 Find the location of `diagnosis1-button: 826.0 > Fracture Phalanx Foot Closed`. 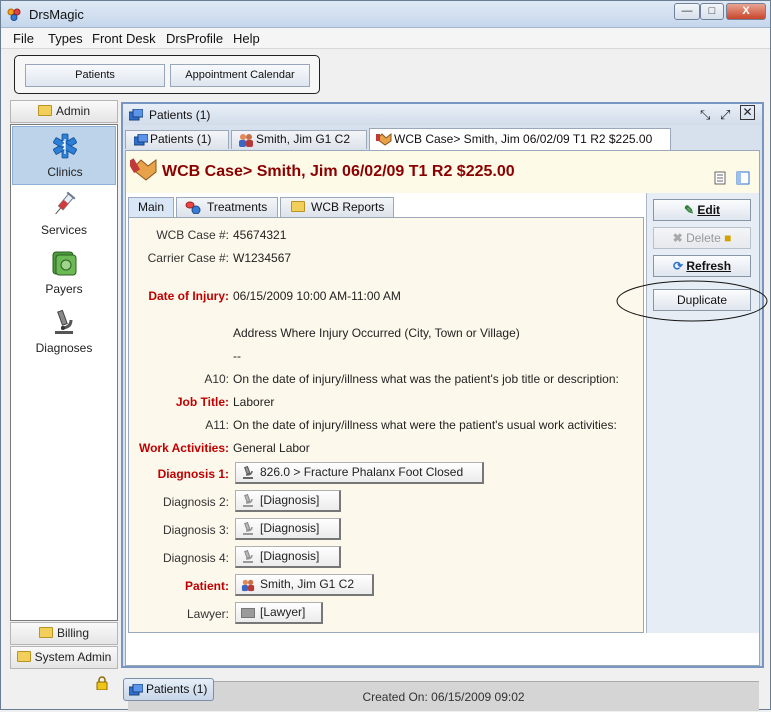

diagnosis1-button: 826.0 > Fracture Phalanx Foot Closed is located at coordinates (359, 473).